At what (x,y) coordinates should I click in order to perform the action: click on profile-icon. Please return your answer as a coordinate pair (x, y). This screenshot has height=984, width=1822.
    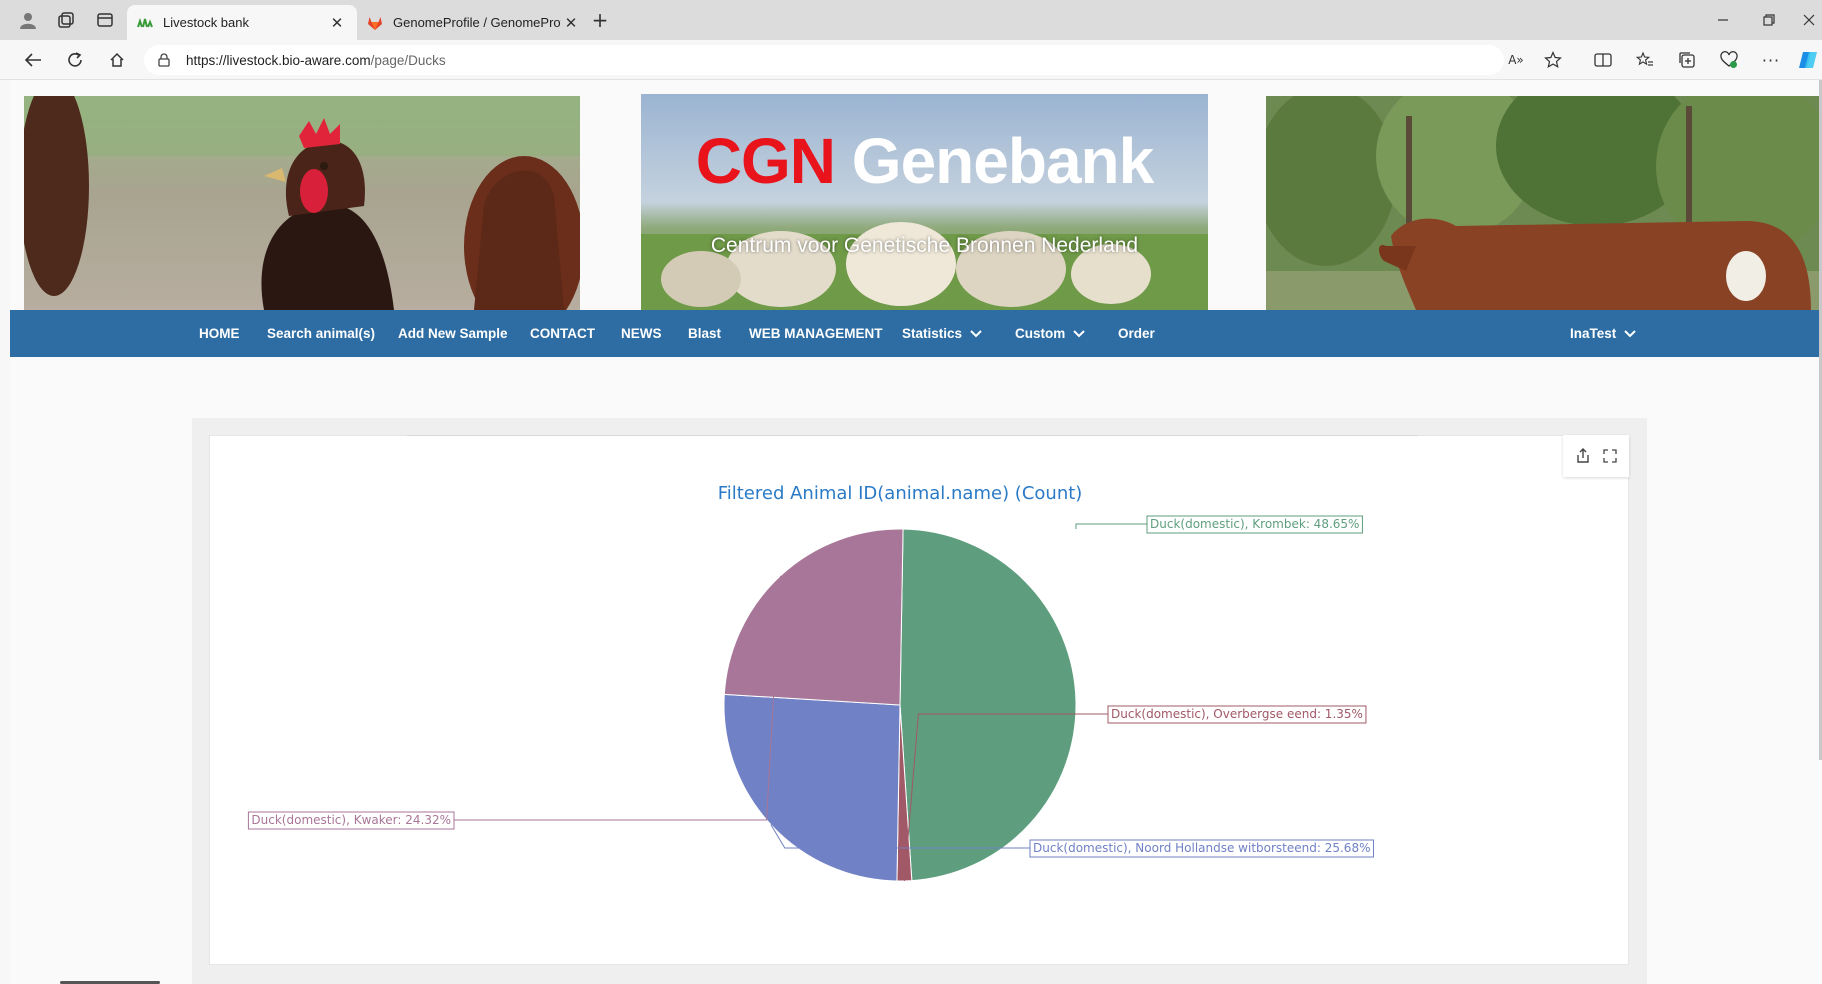
    Looking at the image, I should click on (28, 20).